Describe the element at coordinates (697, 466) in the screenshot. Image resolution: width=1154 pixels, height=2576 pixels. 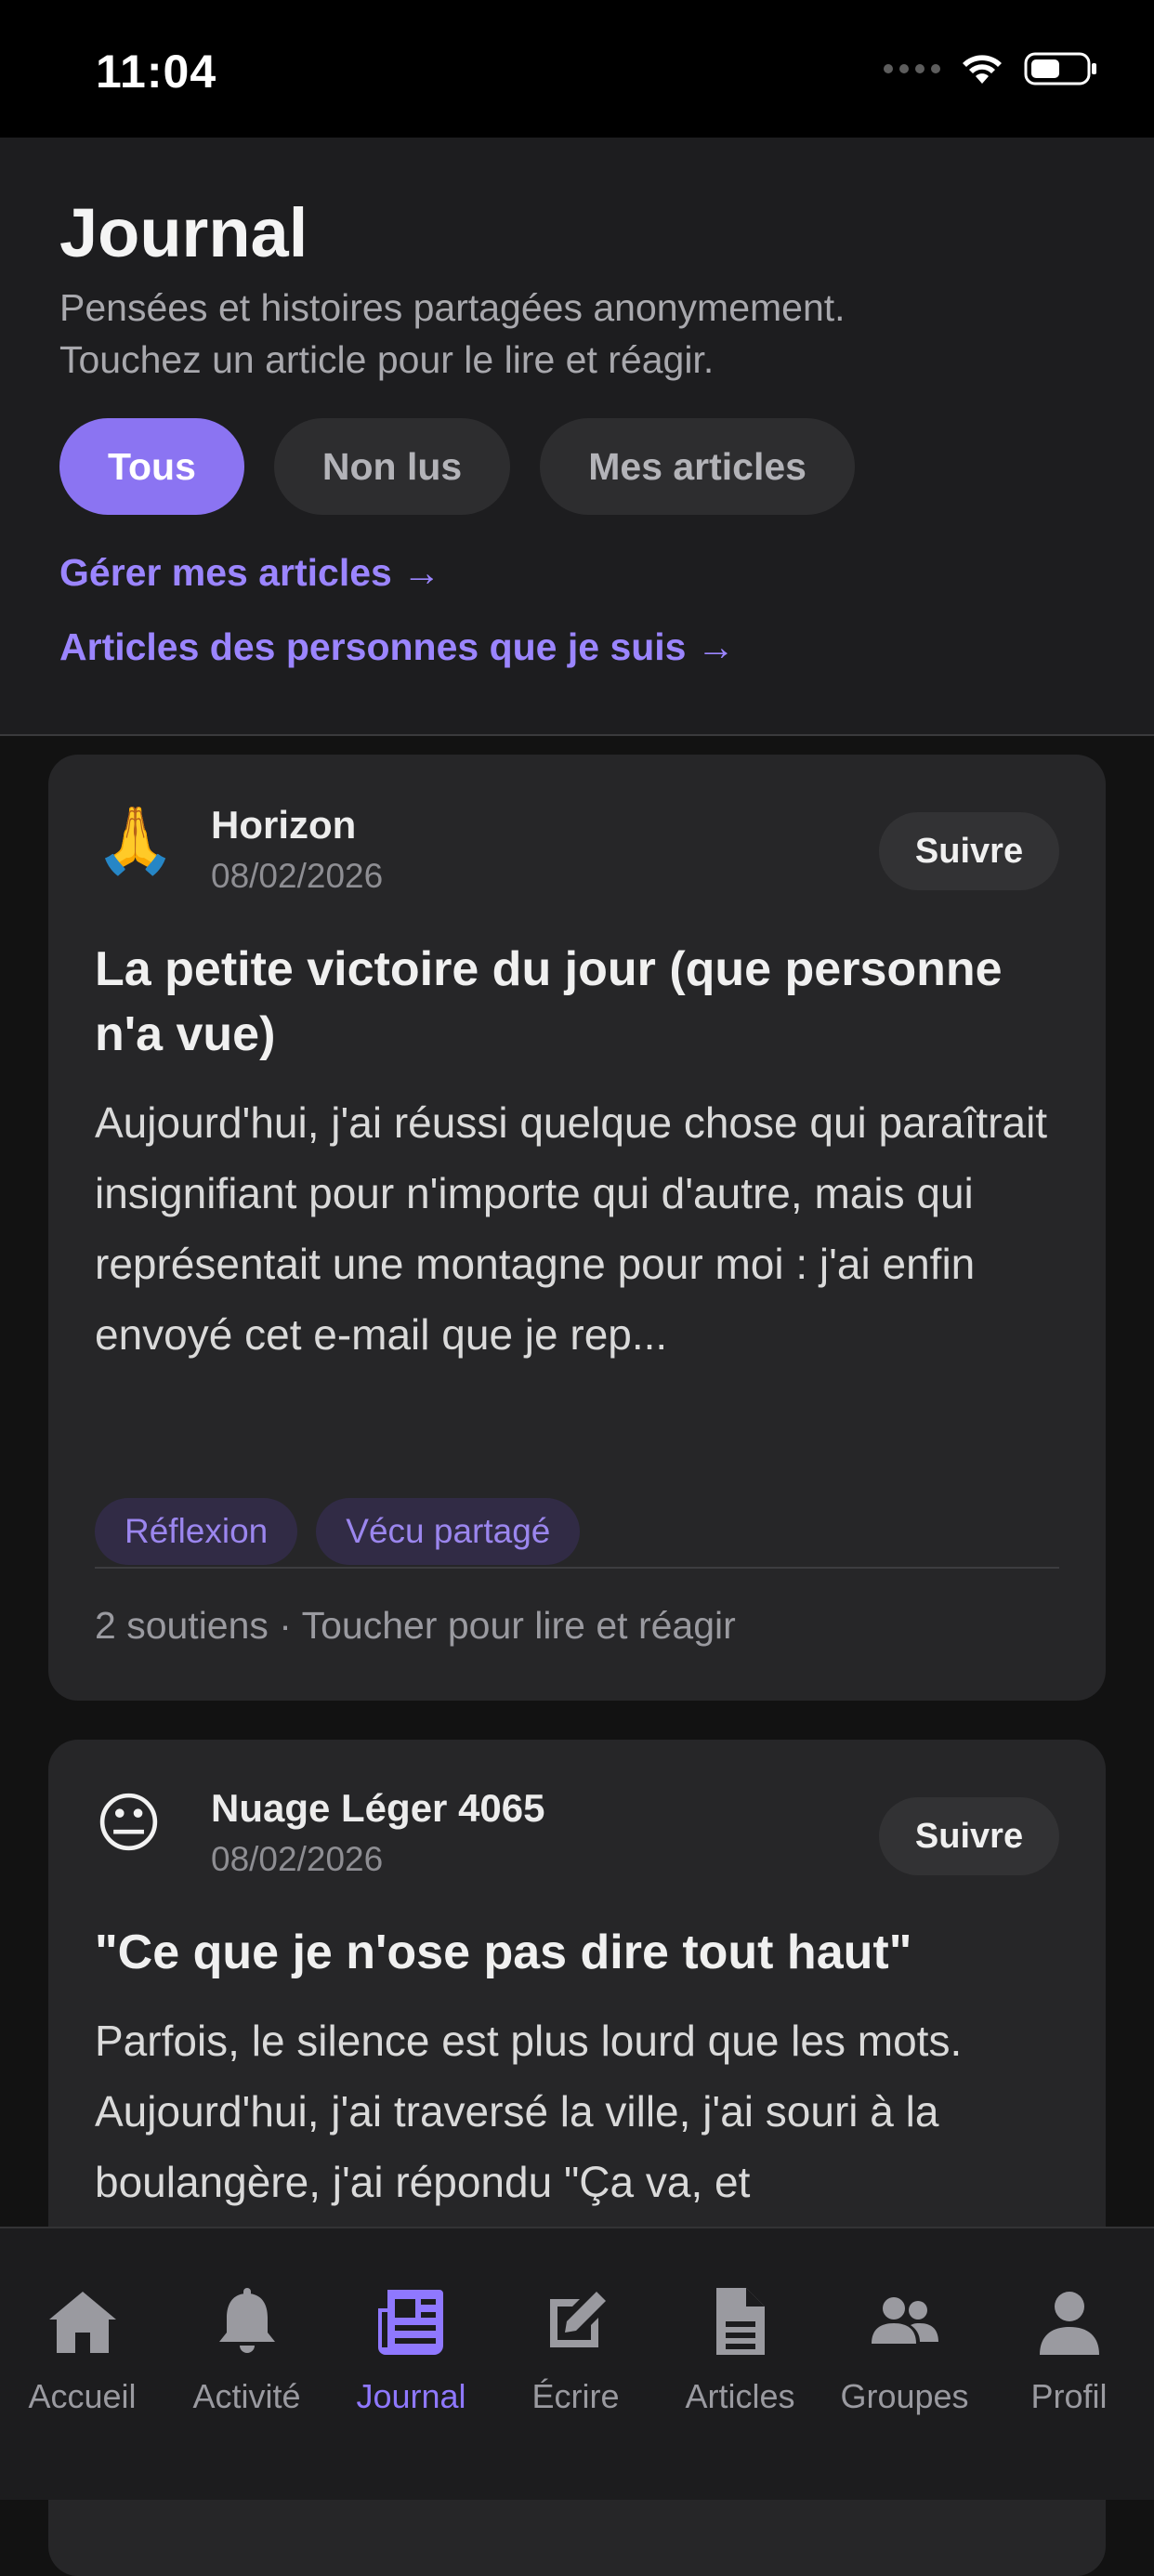
I see `filter-chip-my-articles: Mes articles` at that location.